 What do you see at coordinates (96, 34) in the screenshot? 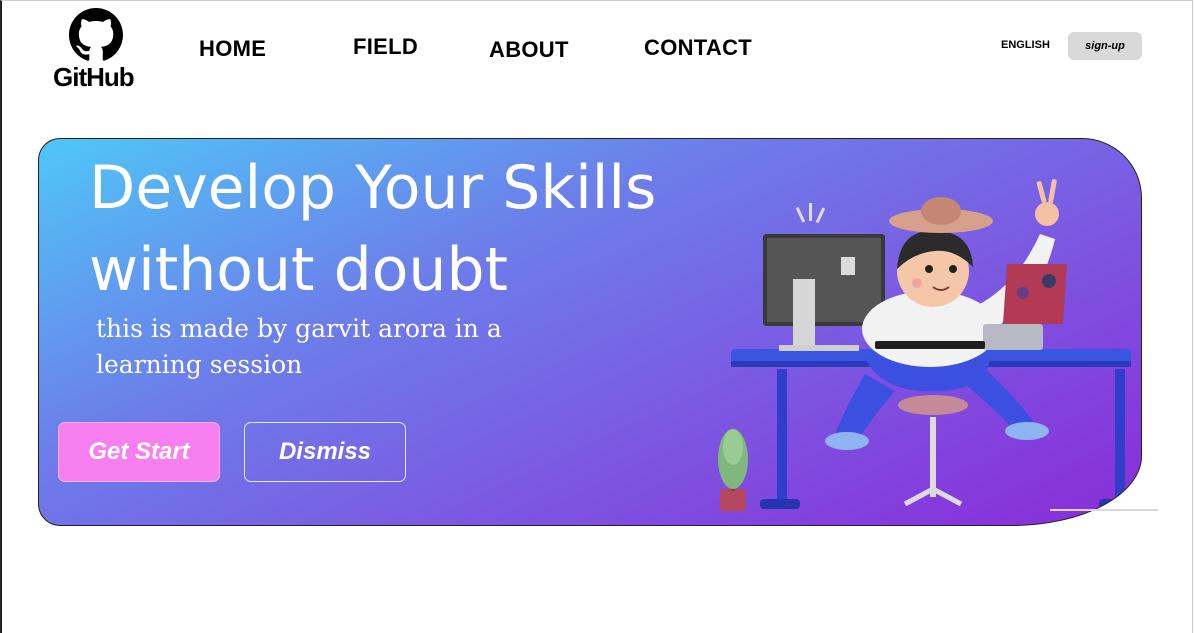
I see `github-octocat-icon` at bounding box center [96, 34].